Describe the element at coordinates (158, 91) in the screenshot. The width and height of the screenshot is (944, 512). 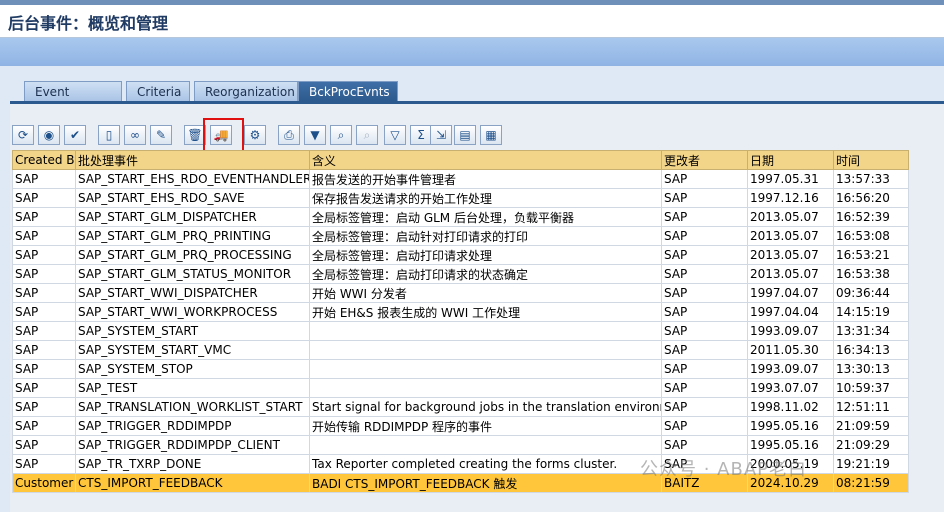
I see `tab-criteria: Criteria` at that location.